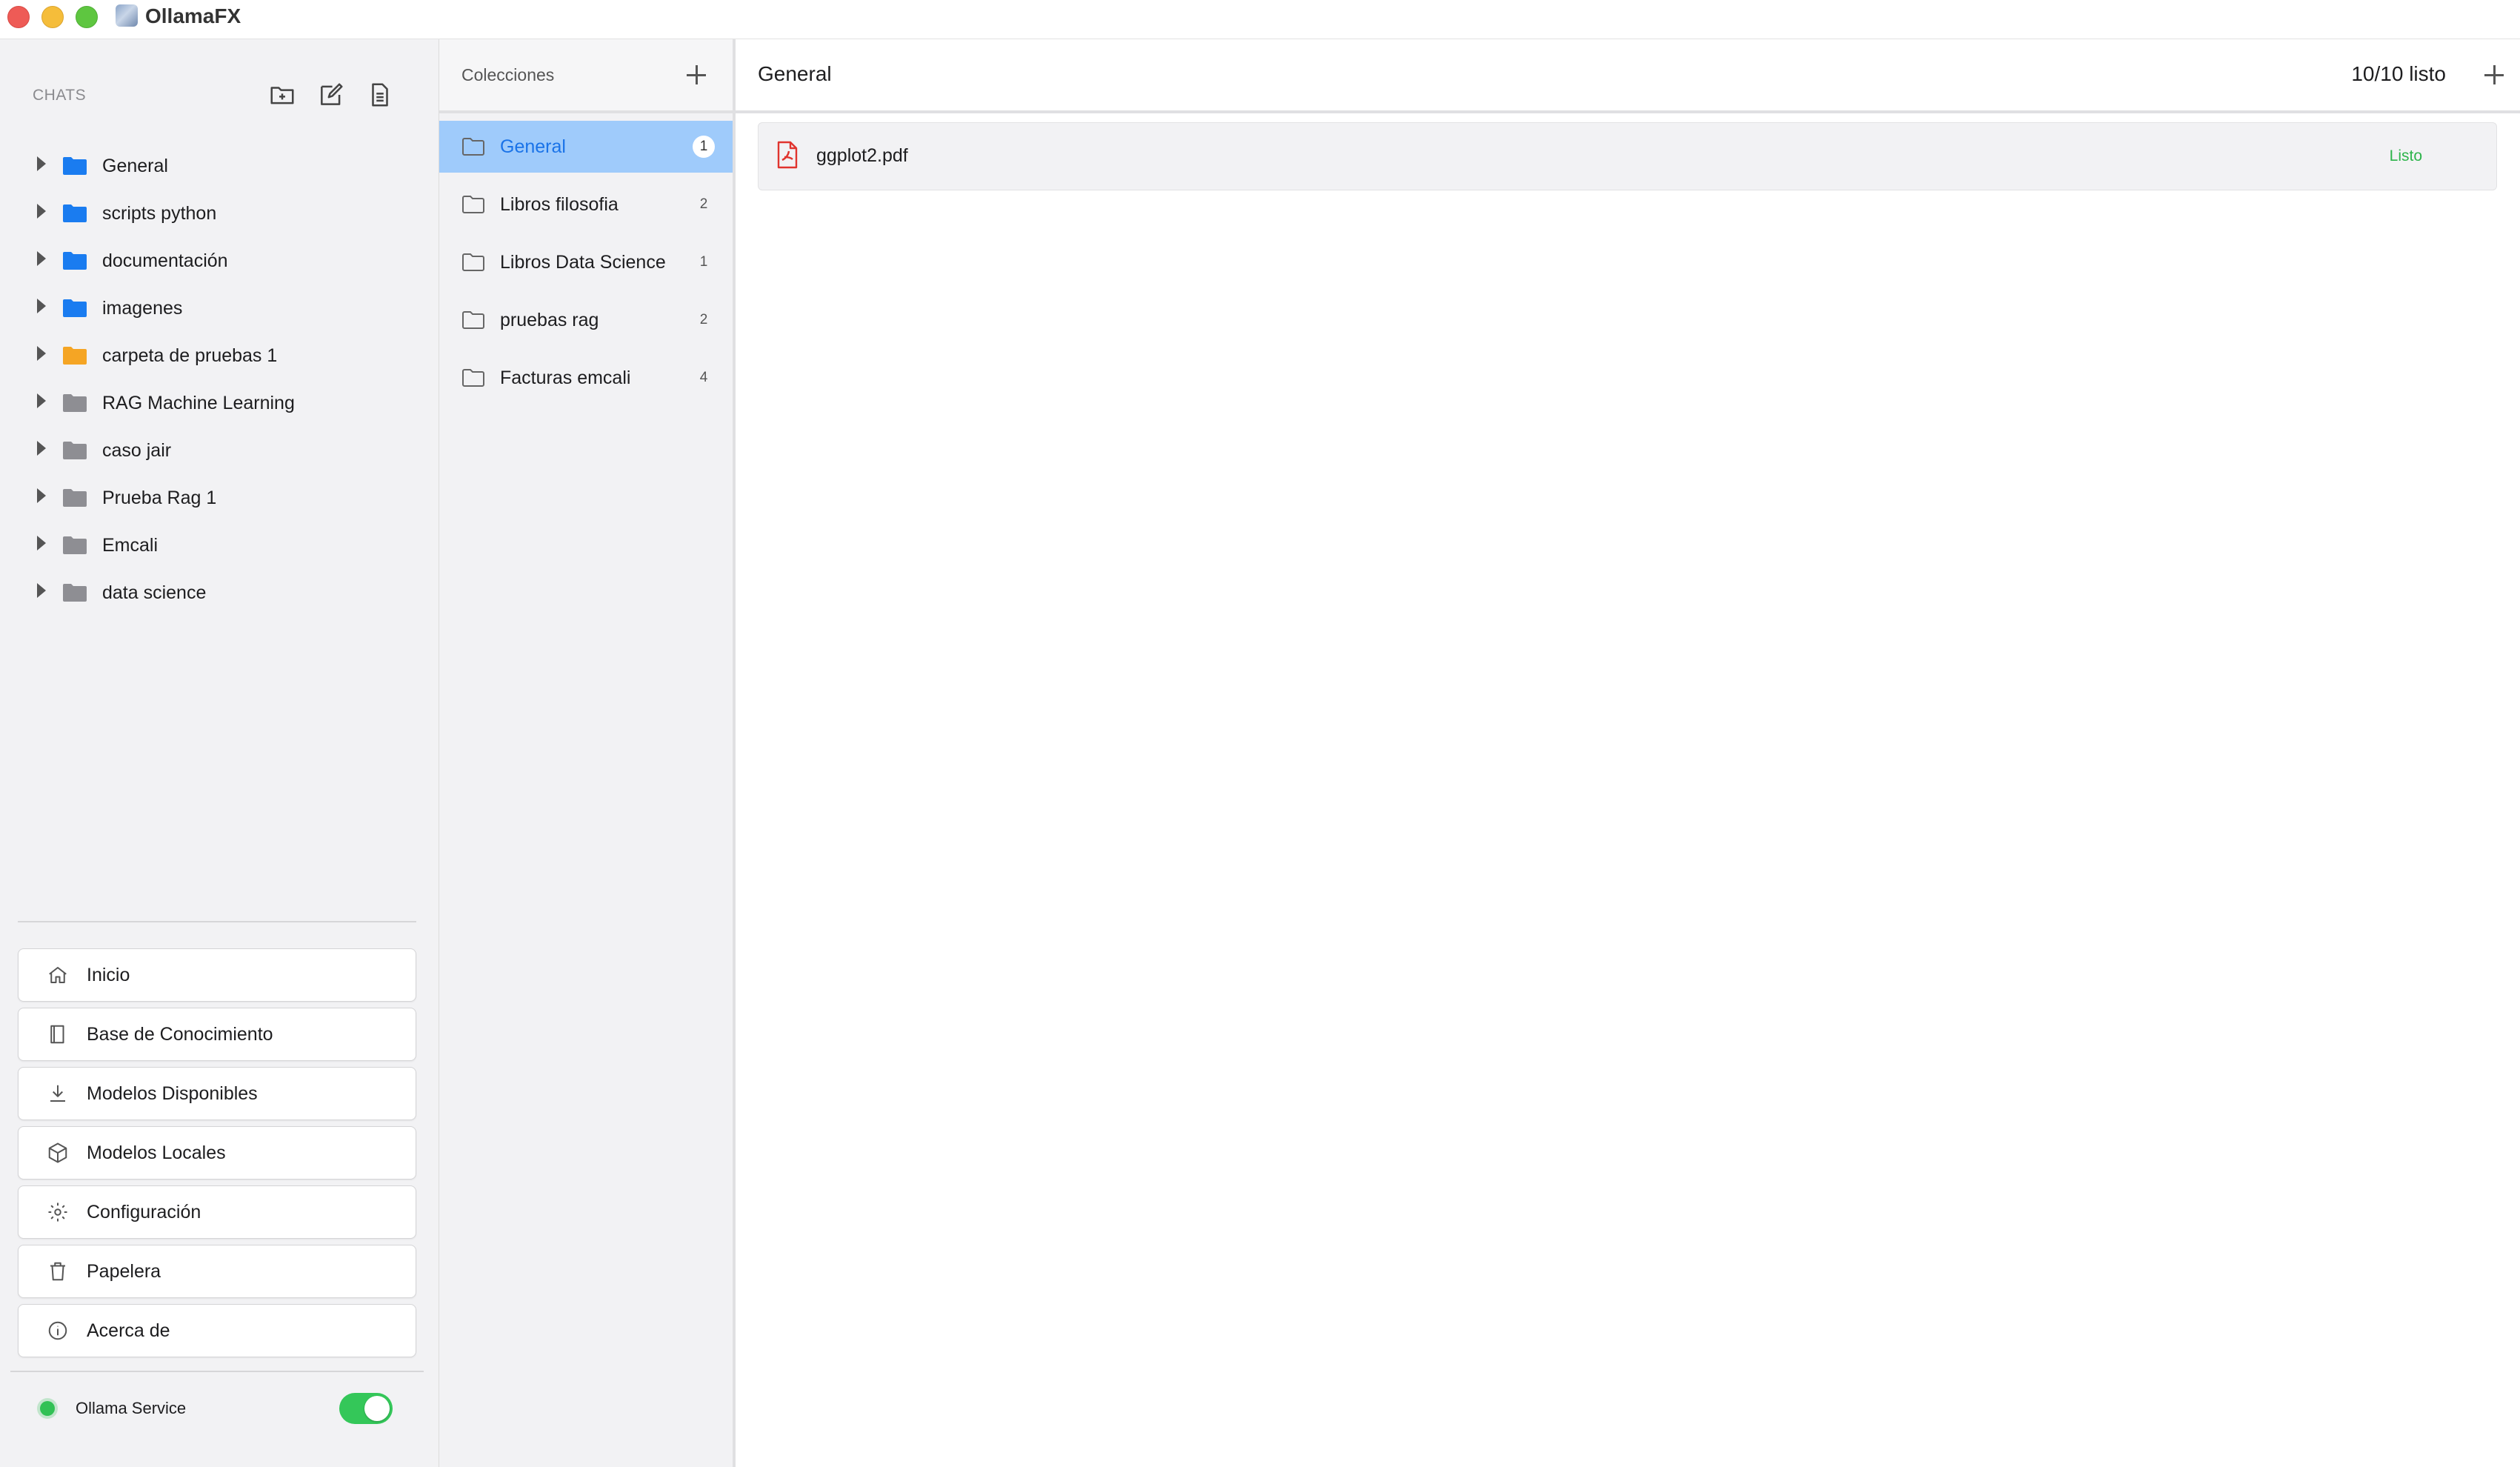 The height and width of the screenshot is (1467, 2520). Describe the element at coordinates (220, 452) in the screenshot. I see `tree-item-caso-jair: caso jair` at that location.